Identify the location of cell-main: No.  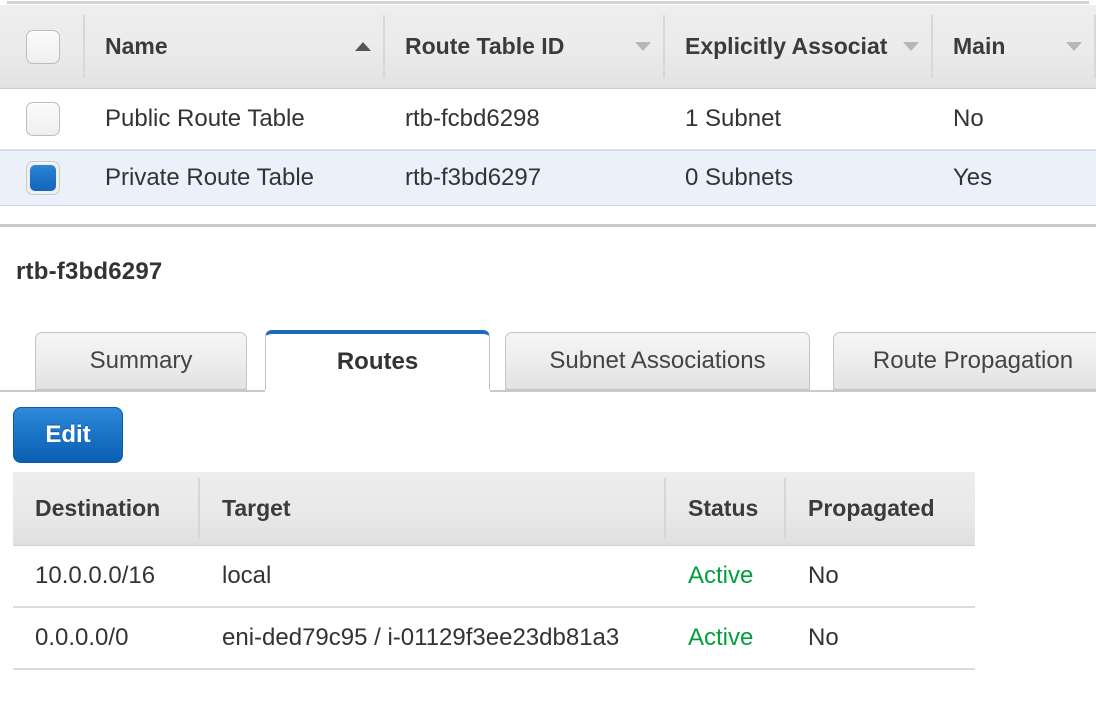
(968, 118).